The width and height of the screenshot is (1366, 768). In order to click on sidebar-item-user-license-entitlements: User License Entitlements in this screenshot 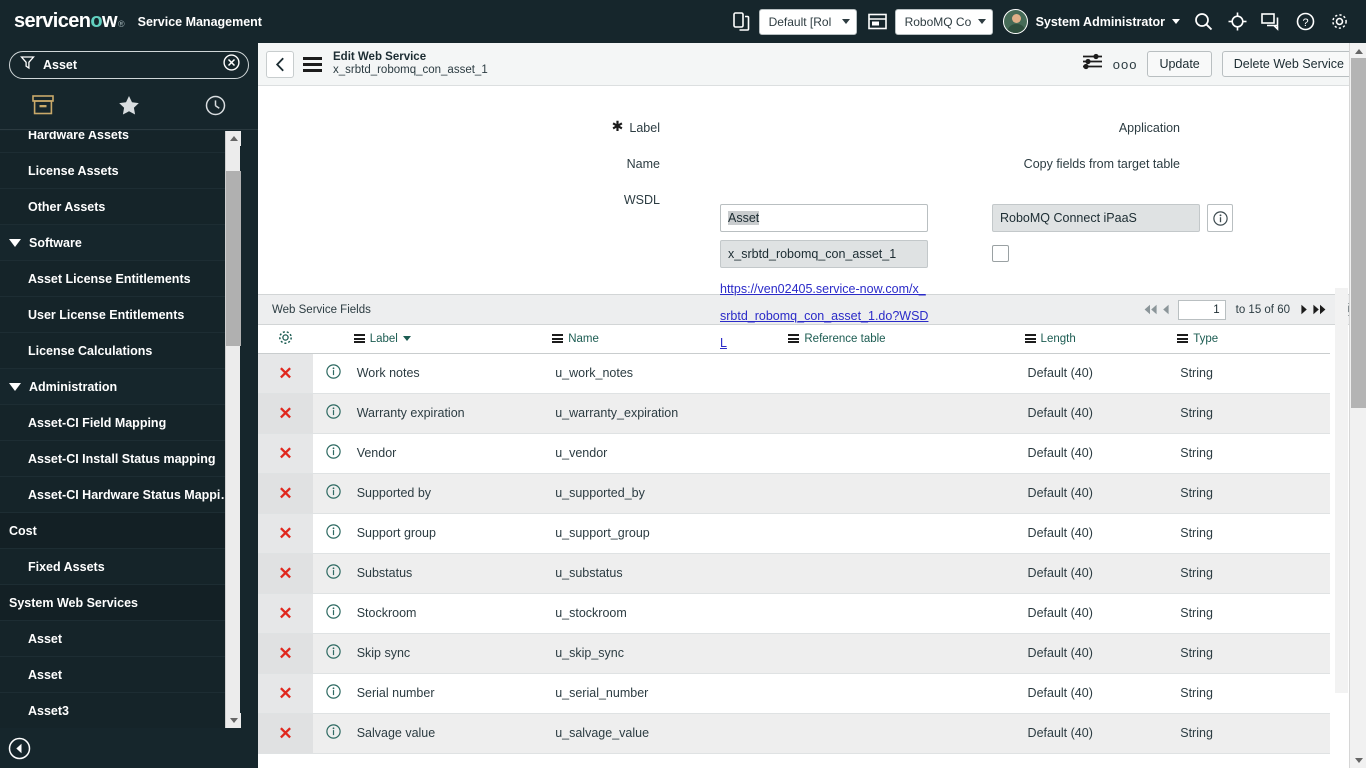, I will do `click(120, 315)`.